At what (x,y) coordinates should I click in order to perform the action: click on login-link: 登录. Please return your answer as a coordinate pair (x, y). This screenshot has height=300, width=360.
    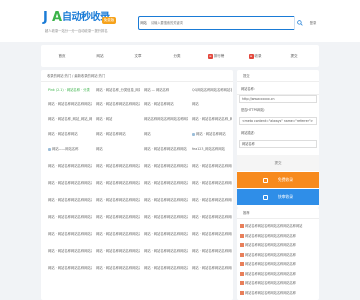
    Looking at the image, I should click on (313, 23).